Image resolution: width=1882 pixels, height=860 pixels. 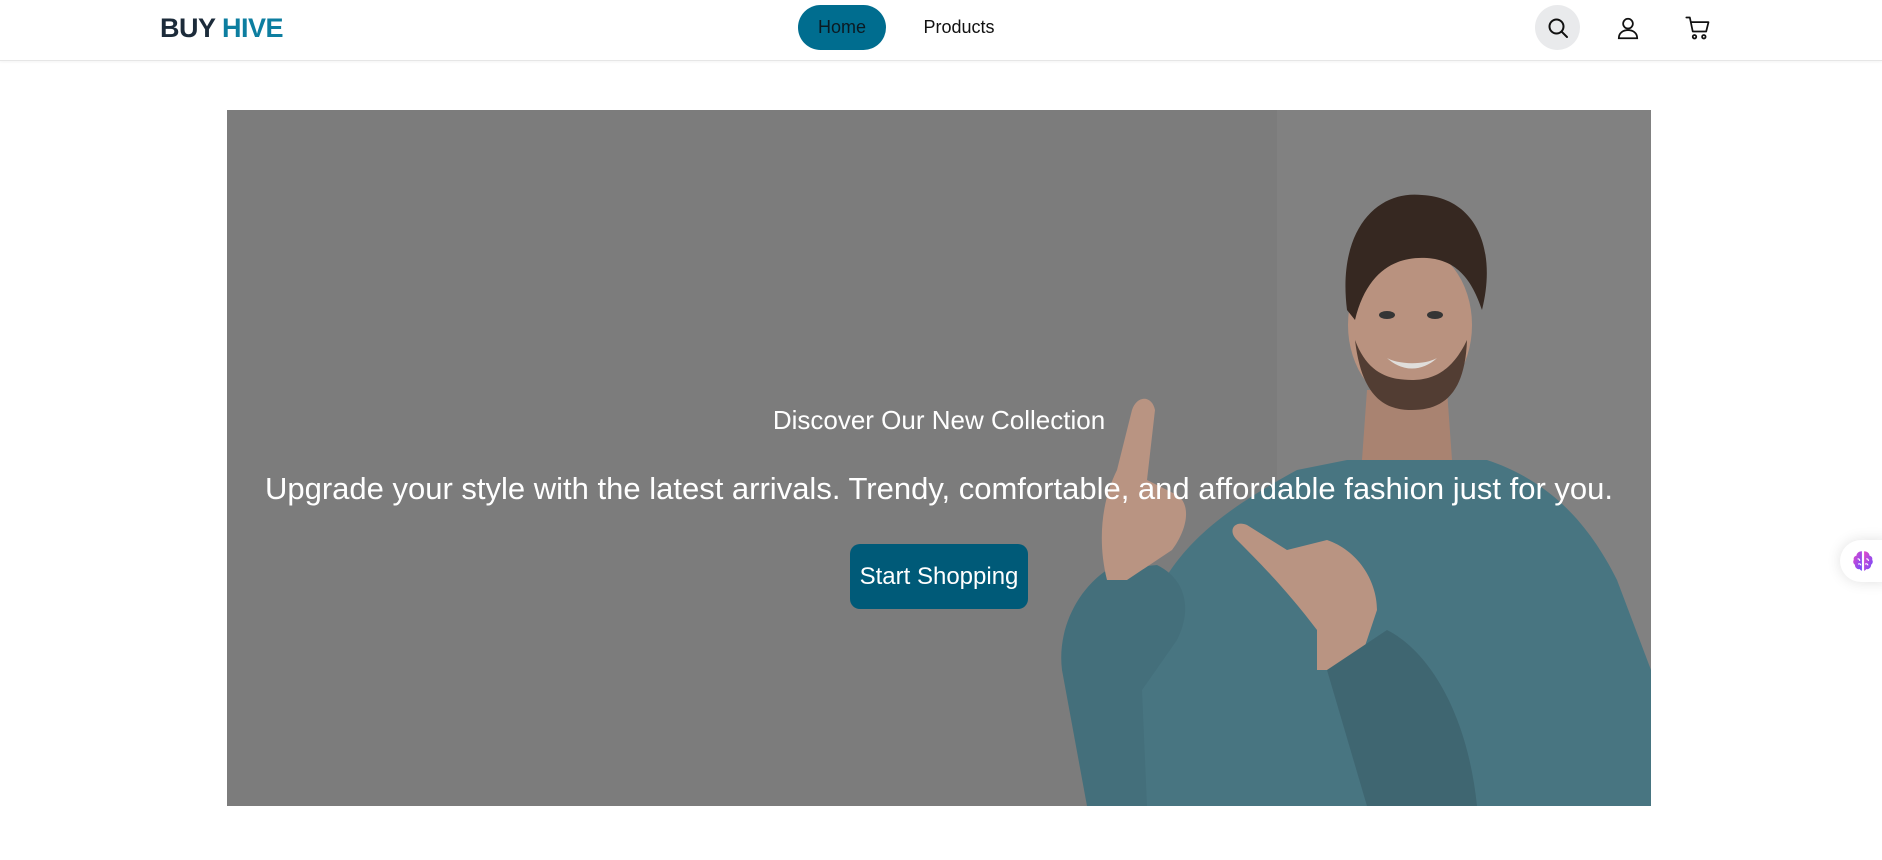 I want to click on brand-logo-part2: HIVE, so click(x=253, y=28).